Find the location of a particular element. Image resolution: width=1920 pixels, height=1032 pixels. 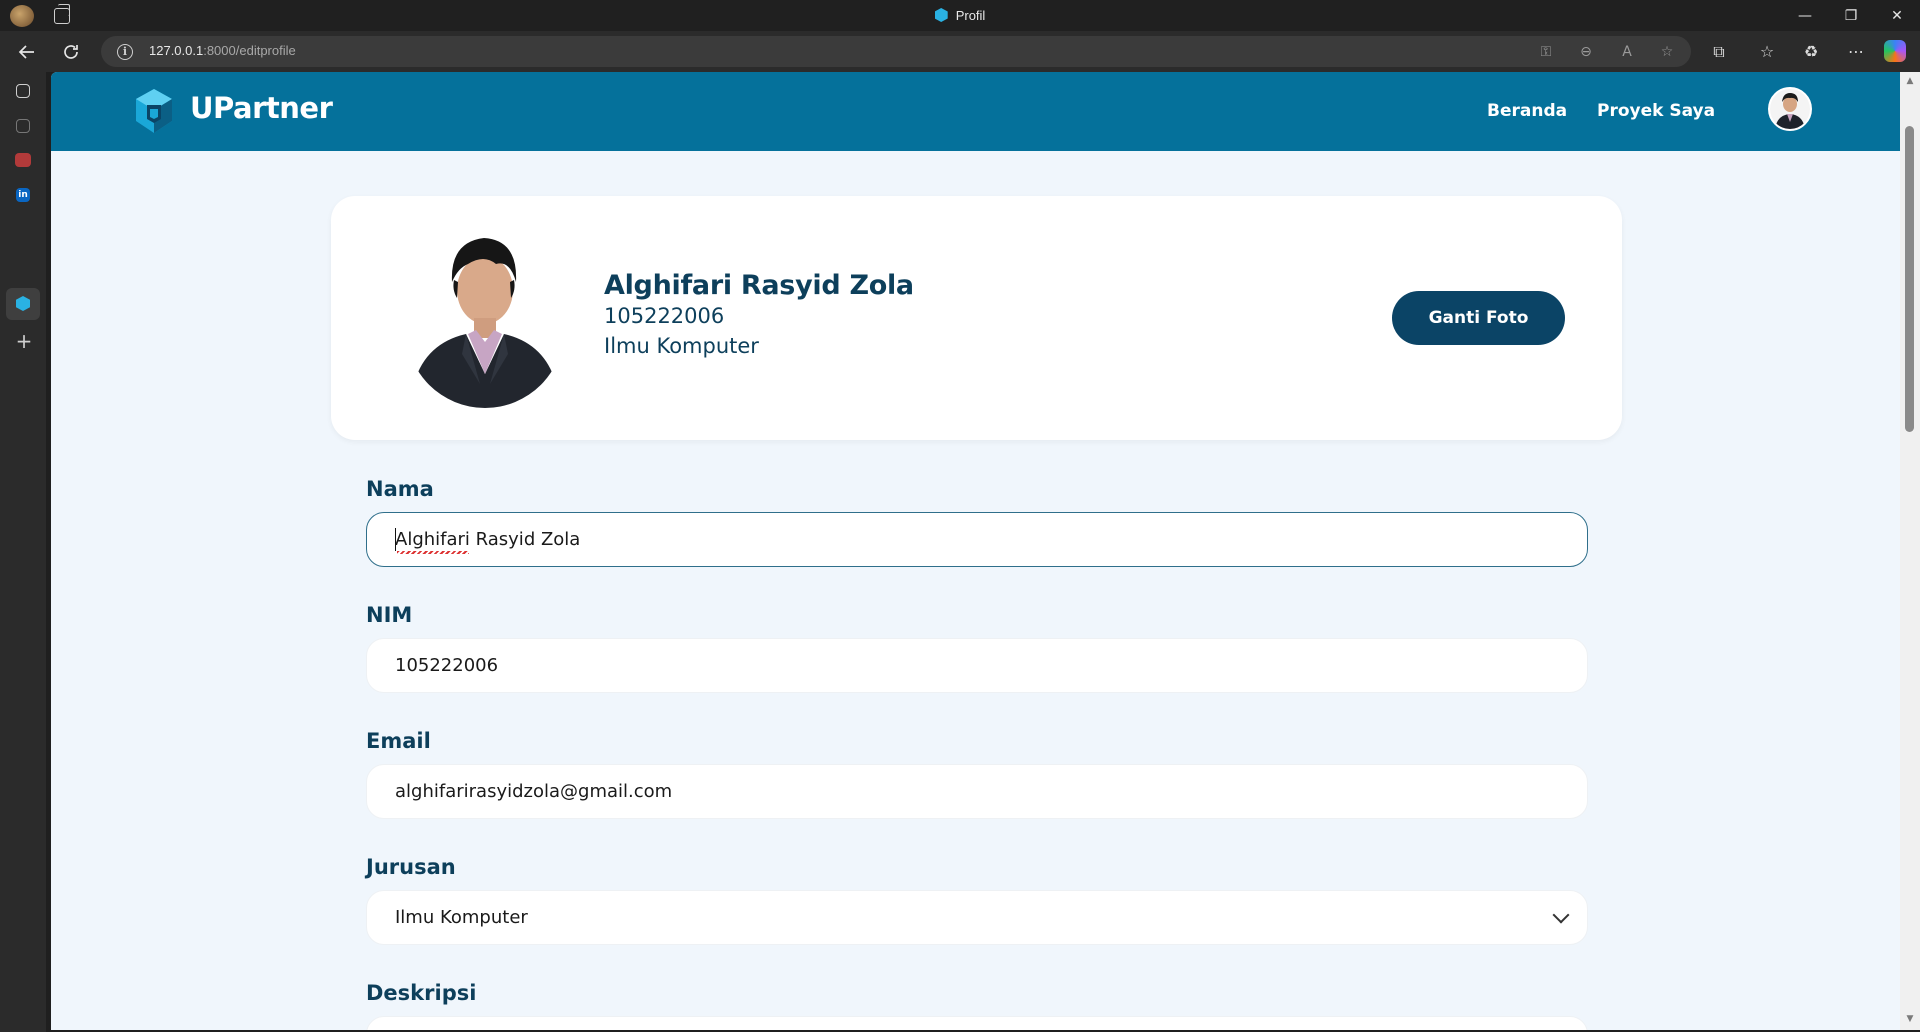

profile-nim: 105222006 is located at coordinates (664, 316).